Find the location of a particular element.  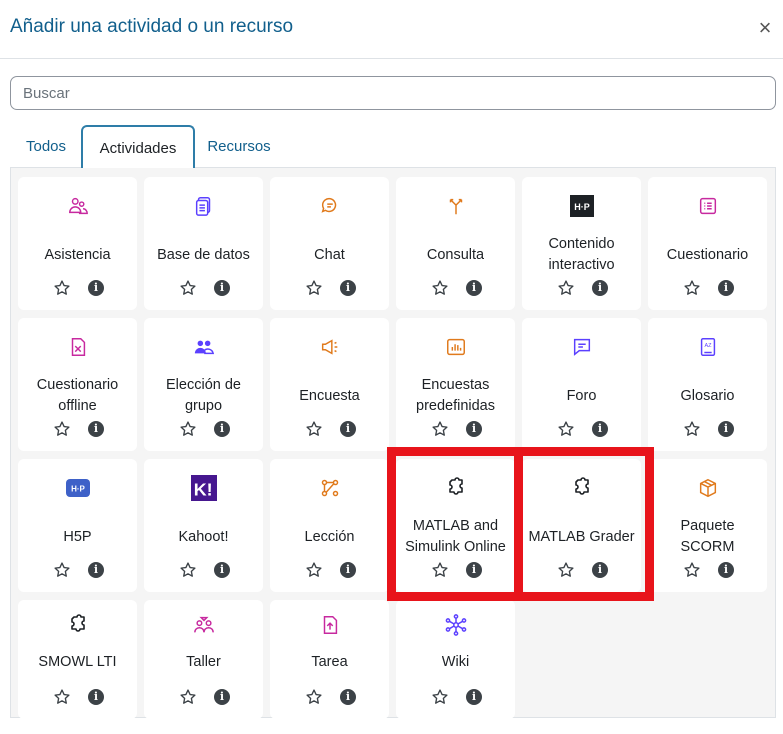

activity-card: Asistencia i is located at coordinates (77, 243).